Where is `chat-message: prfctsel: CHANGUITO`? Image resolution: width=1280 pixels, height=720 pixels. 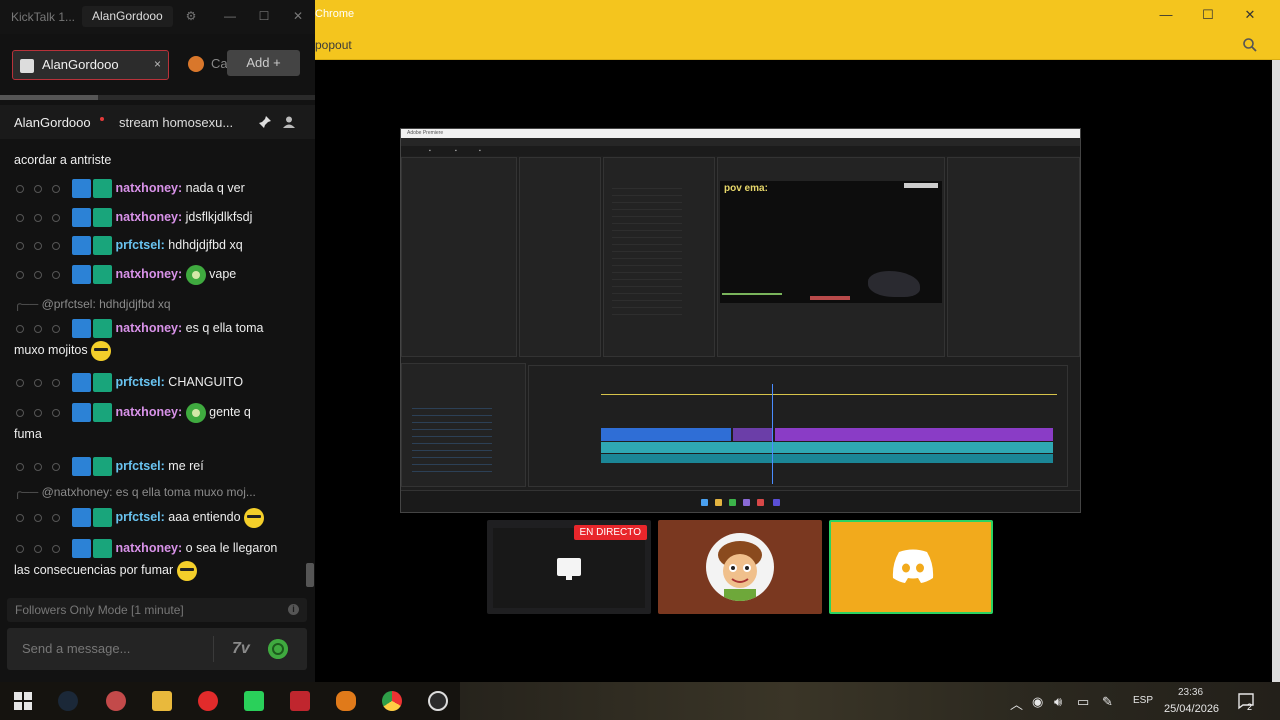 chat-message: prfctsel: CHANGUITO is located at coordinates (159, 382).